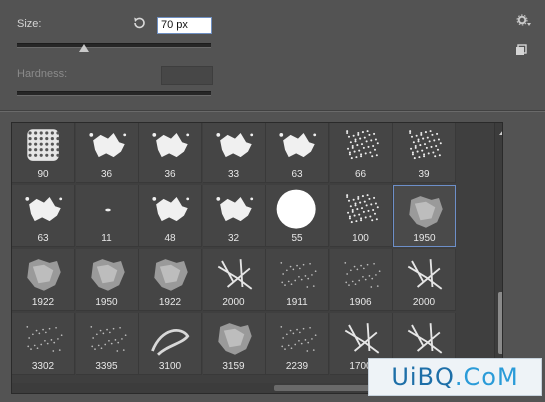 The image size is (545, 402). I want to click on divider-highlight, so click(272, 111).